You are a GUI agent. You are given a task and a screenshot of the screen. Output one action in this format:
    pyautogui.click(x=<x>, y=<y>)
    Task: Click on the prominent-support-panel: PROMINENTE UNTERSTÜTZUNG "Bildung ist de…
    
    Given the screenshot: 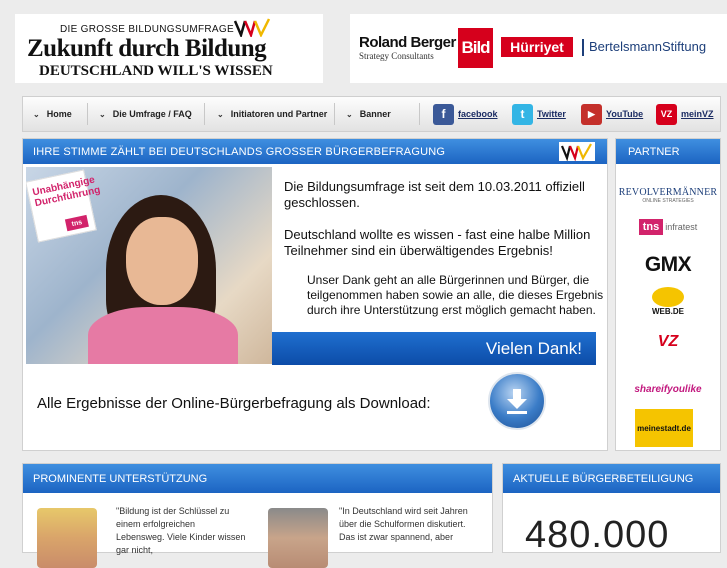 What is the action you would take?
    pyautogui.click(x=257, y=515)
    